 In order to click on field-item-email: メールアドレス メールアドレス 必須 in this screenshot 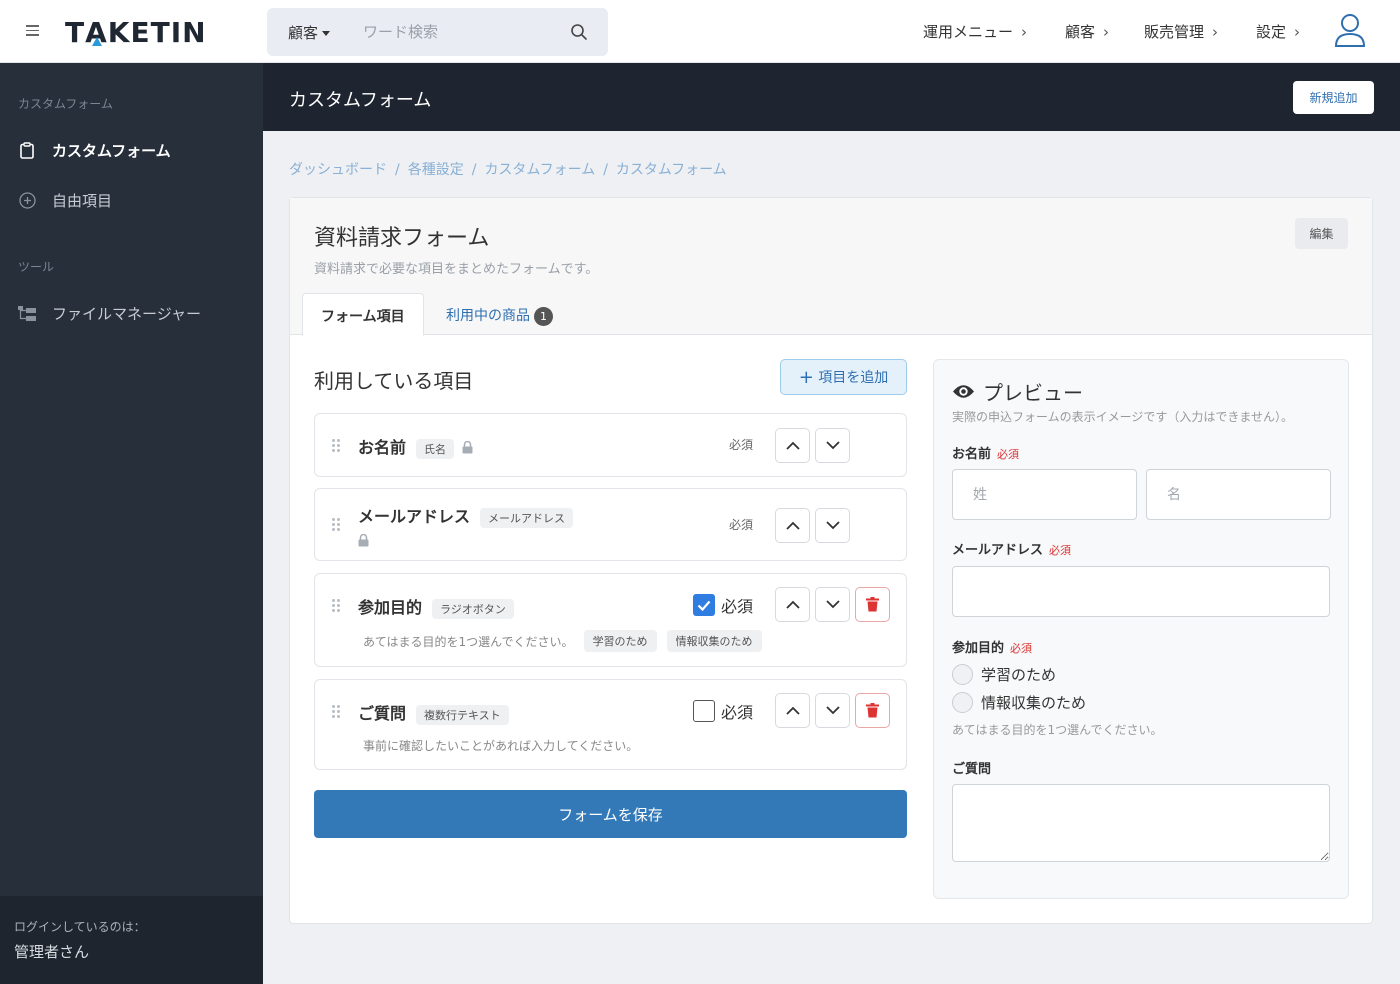, I will do `click(610, 524)`.